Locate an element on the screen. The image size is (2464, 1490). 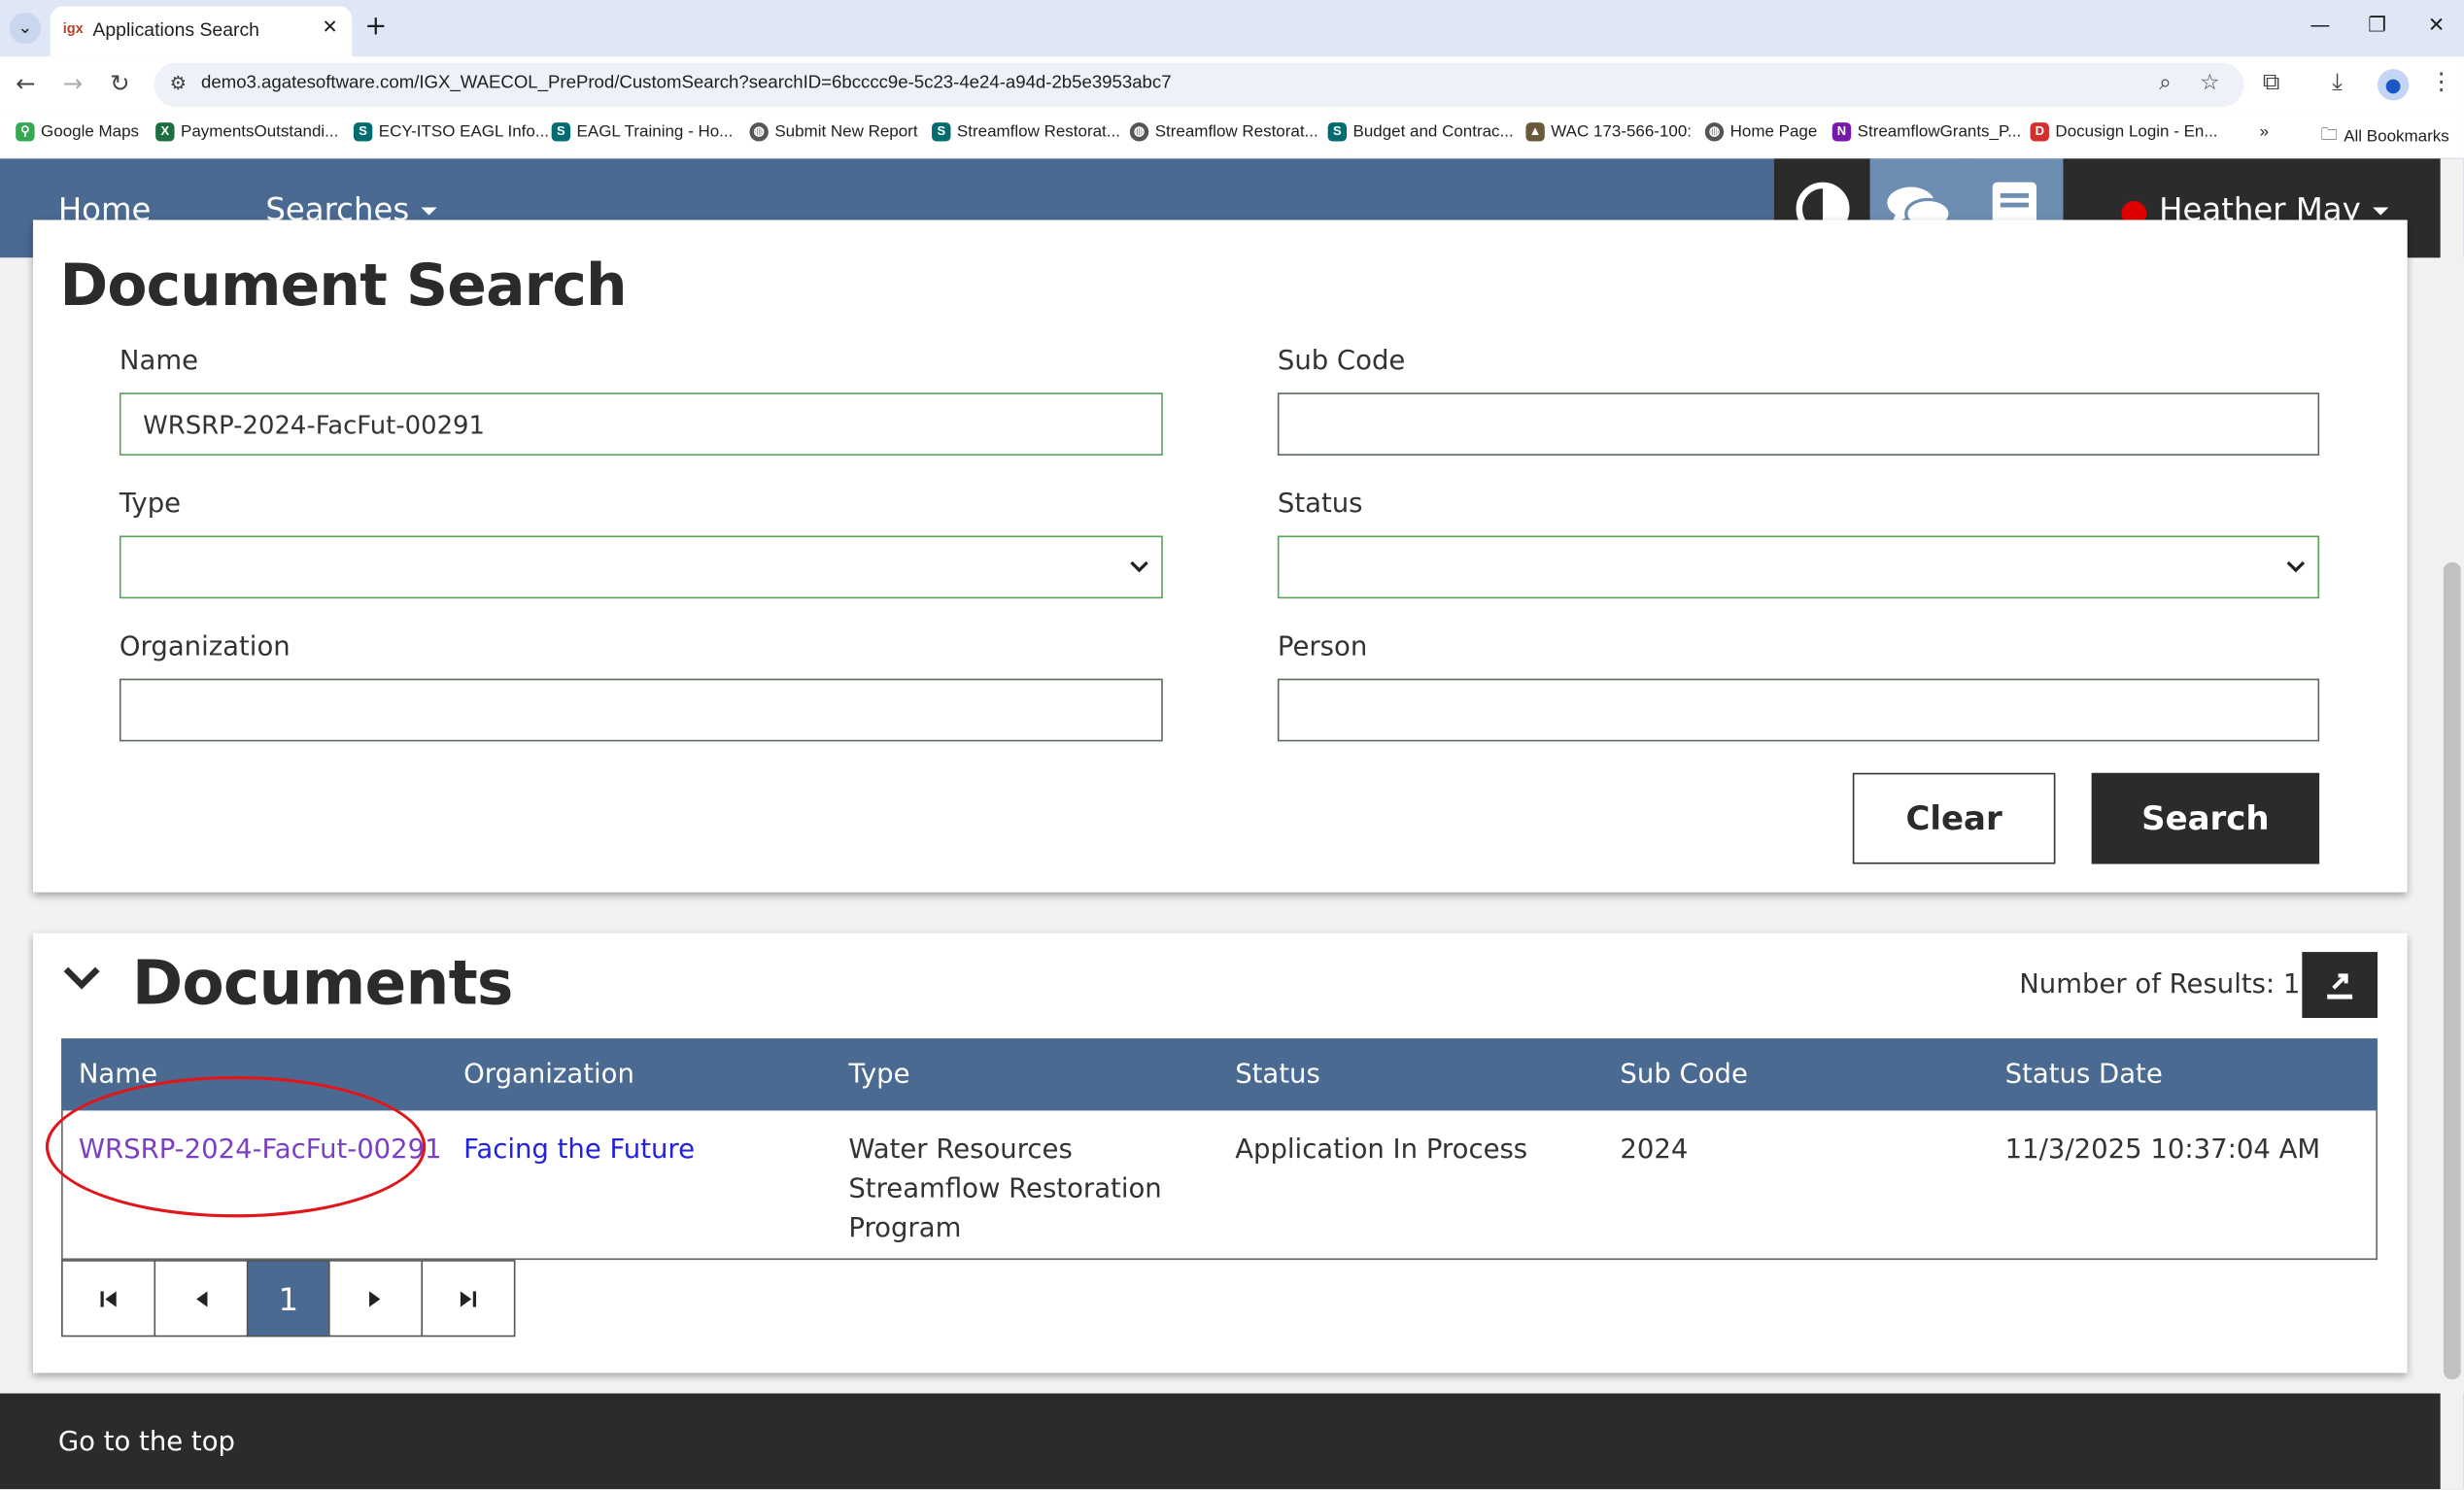
documents-title: Documents is located at coordinates (322, 984).